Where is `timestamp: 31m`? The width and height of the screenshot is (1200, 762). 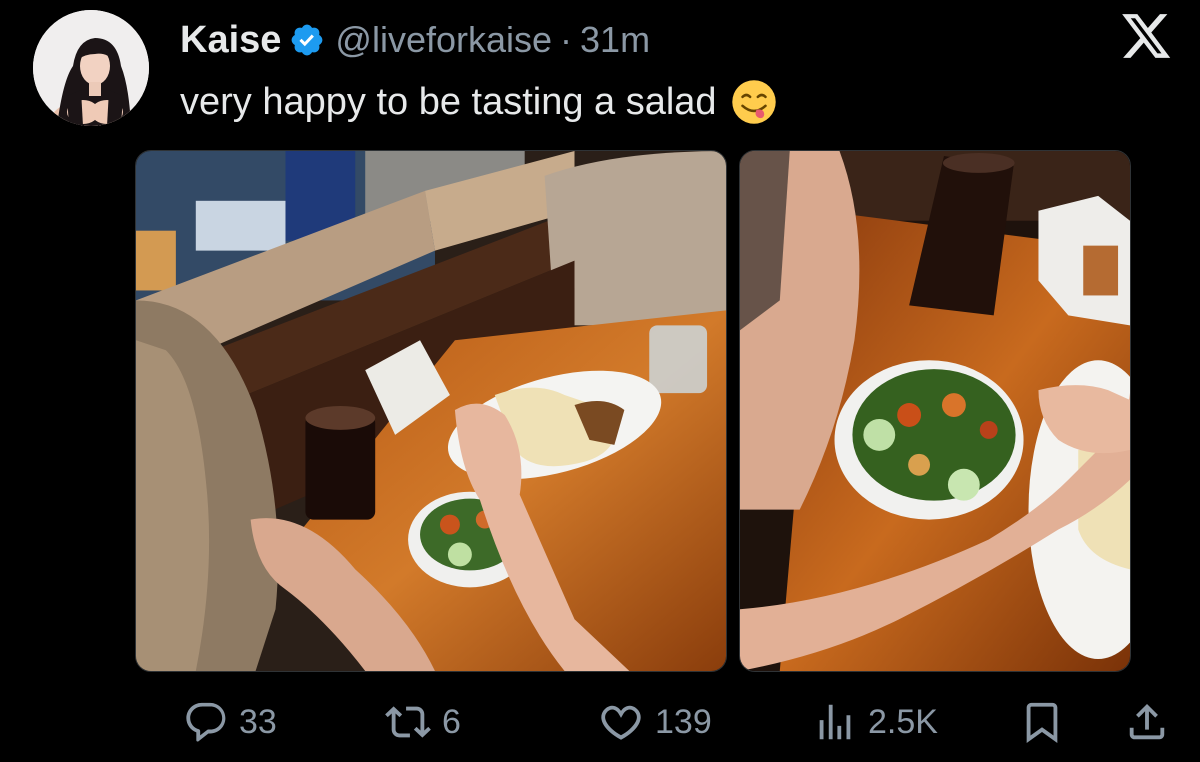 timestamp: 31m is located at coordinates (615, 40).